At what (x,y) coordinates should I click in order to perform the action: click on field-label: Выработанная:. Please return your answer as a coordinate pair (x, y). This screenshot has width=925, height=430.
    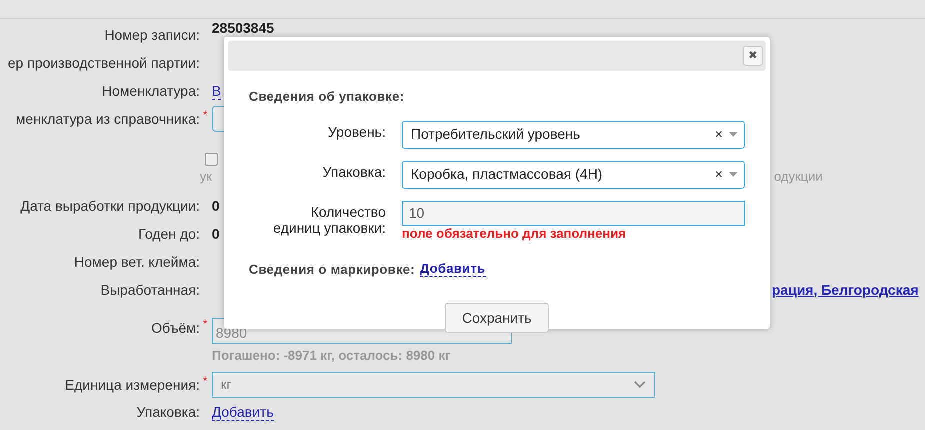
    Looking at the image, I should click on (150, 290).